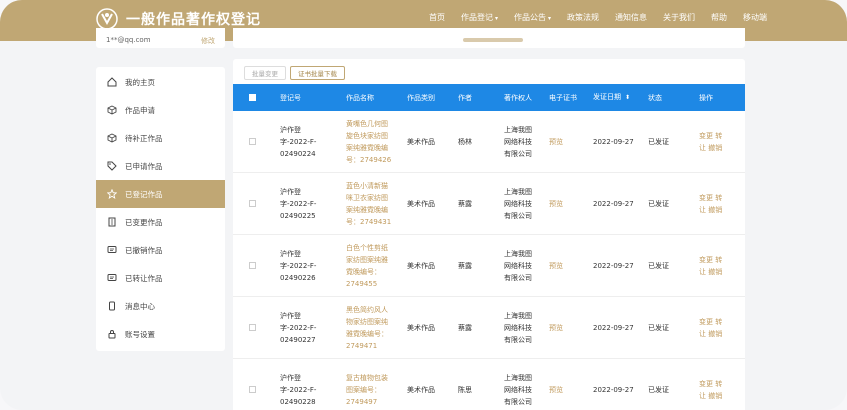 This screenshot has height=410, width=847. What do you see at coordinates (160, 250) in the screenshot?
I see `sidebar-item-6: 已撤销作品` at bounding box center [160, 250].